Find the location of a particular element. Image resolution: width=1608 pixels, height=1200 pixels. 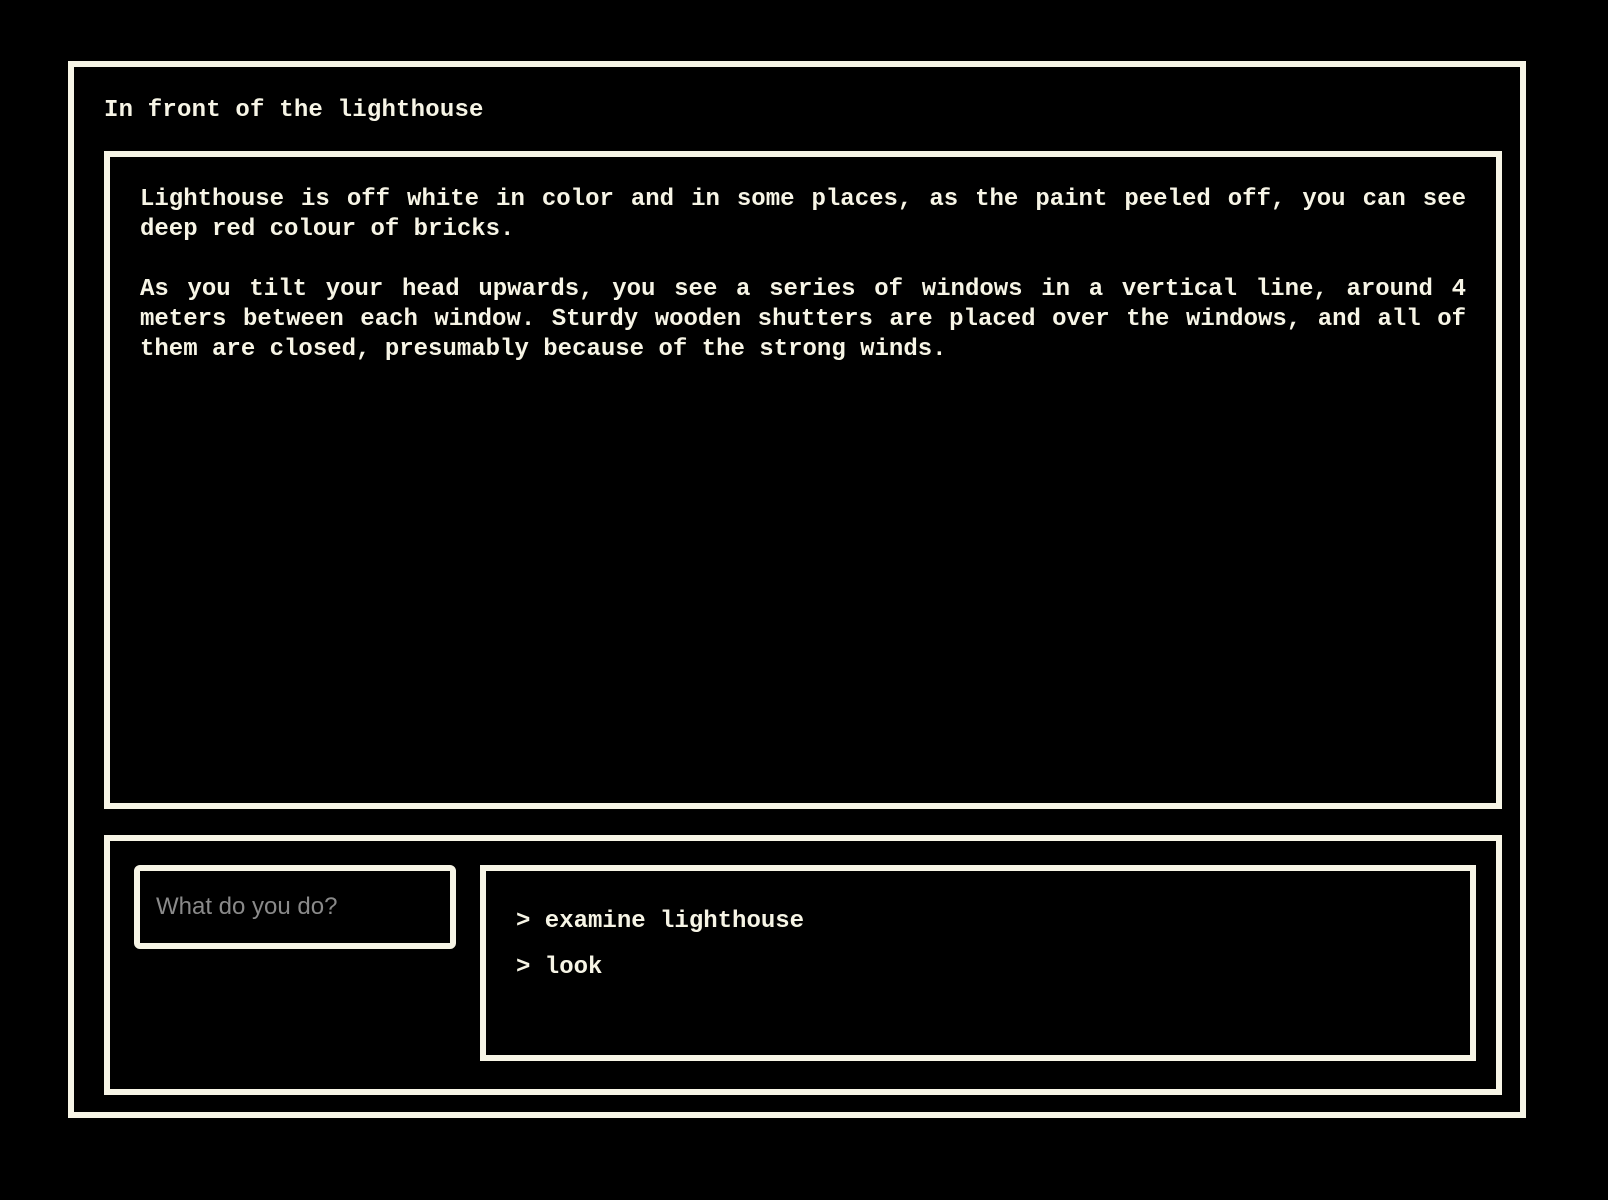

command-input is located at coordinates (295, 907).